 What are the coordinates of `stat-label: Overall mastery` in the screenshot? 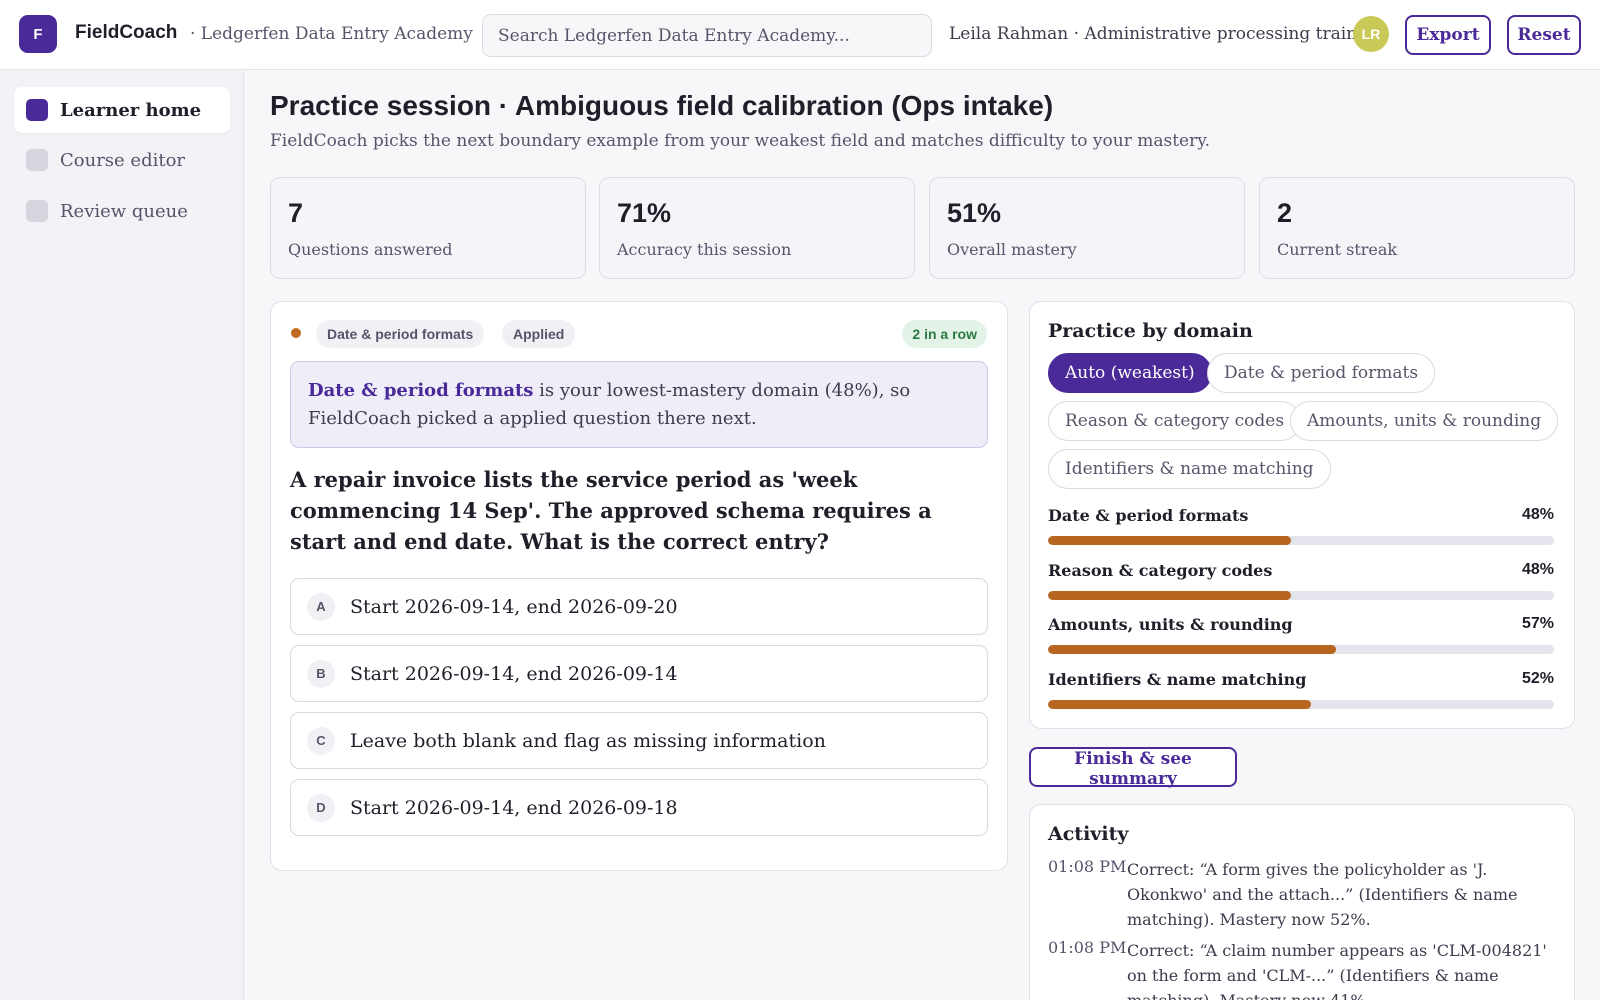 It's located at (1012, 249).